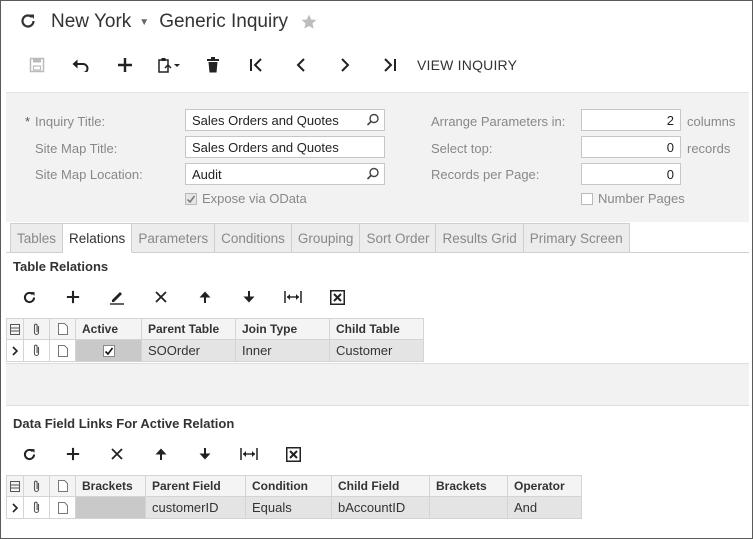 This screenshot has height=539, width=753. I want to click on col-header-child-field: Child Field, so click(380, 486).